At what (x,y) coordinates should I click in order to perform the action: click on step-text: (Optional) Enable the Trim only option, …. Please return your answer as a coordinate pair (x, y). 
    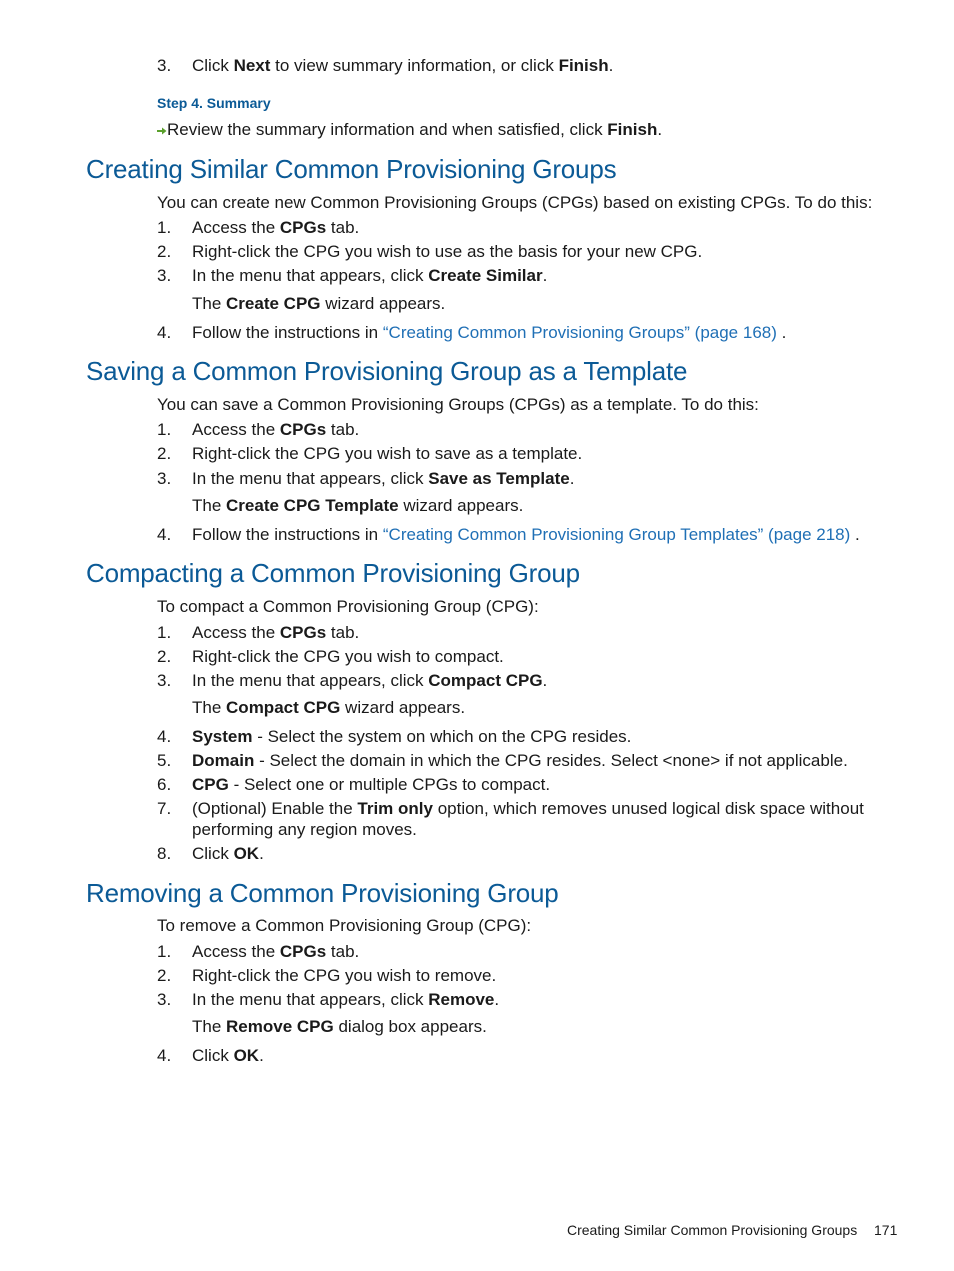
    Looking at the image, I should click on (528, 809).